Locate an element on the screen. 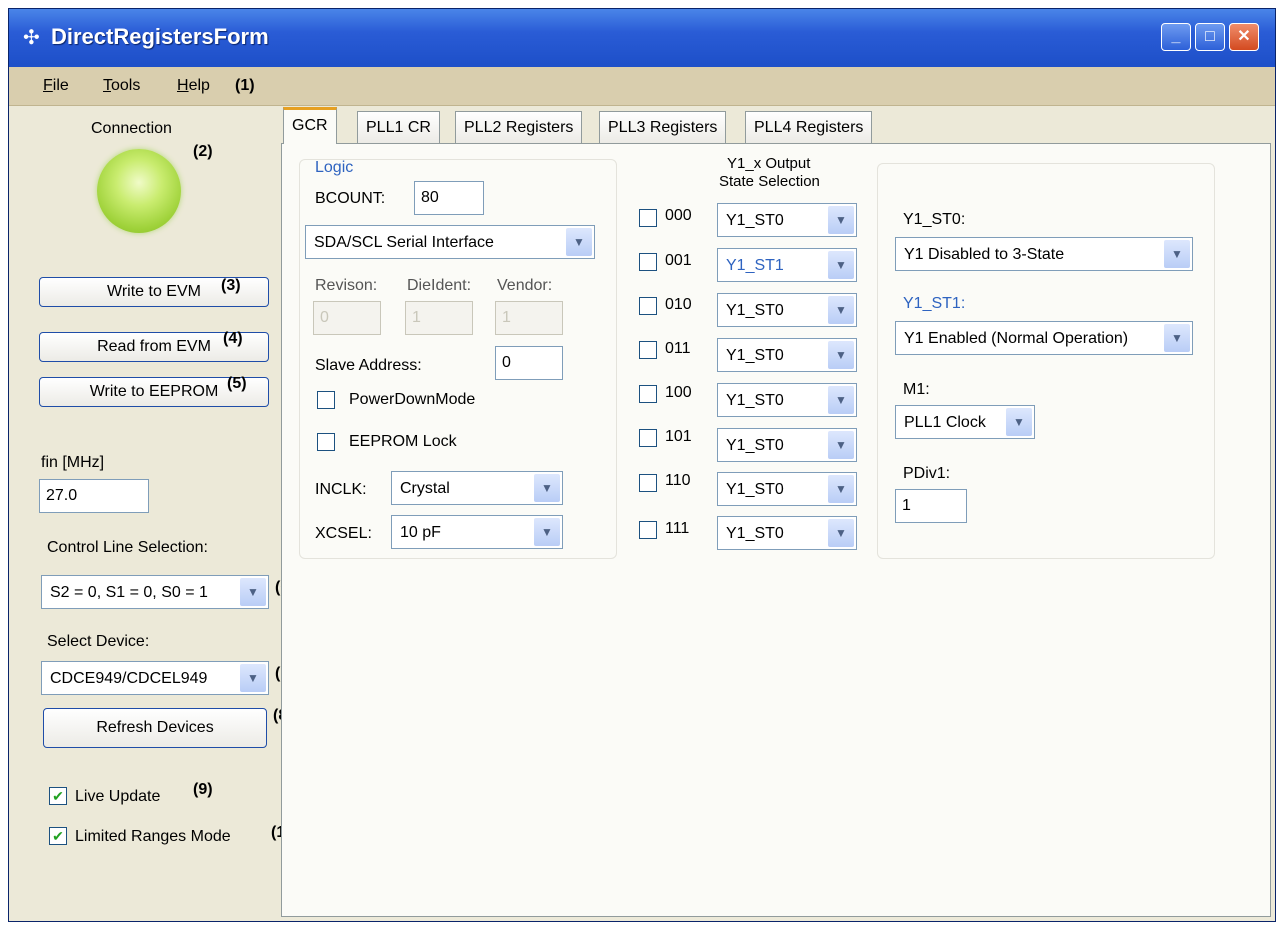 The height and width of the screenshot is (930, 1283). connection-label: Connection is located at coordinates (131, 128).